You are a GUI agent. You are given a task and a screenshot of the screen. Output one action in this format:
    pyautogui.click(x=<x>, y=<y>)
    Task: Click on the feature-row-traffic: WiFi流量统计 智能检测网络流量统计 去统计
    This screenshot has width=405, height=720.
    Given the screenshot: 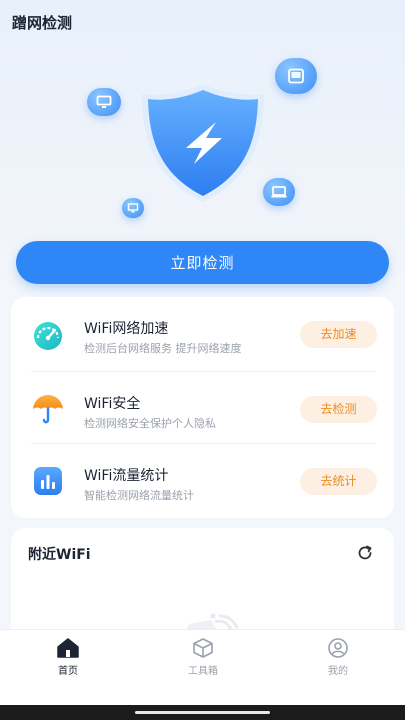 What is the action you would take?
    pyautogui.click(x=202, y=480)
    